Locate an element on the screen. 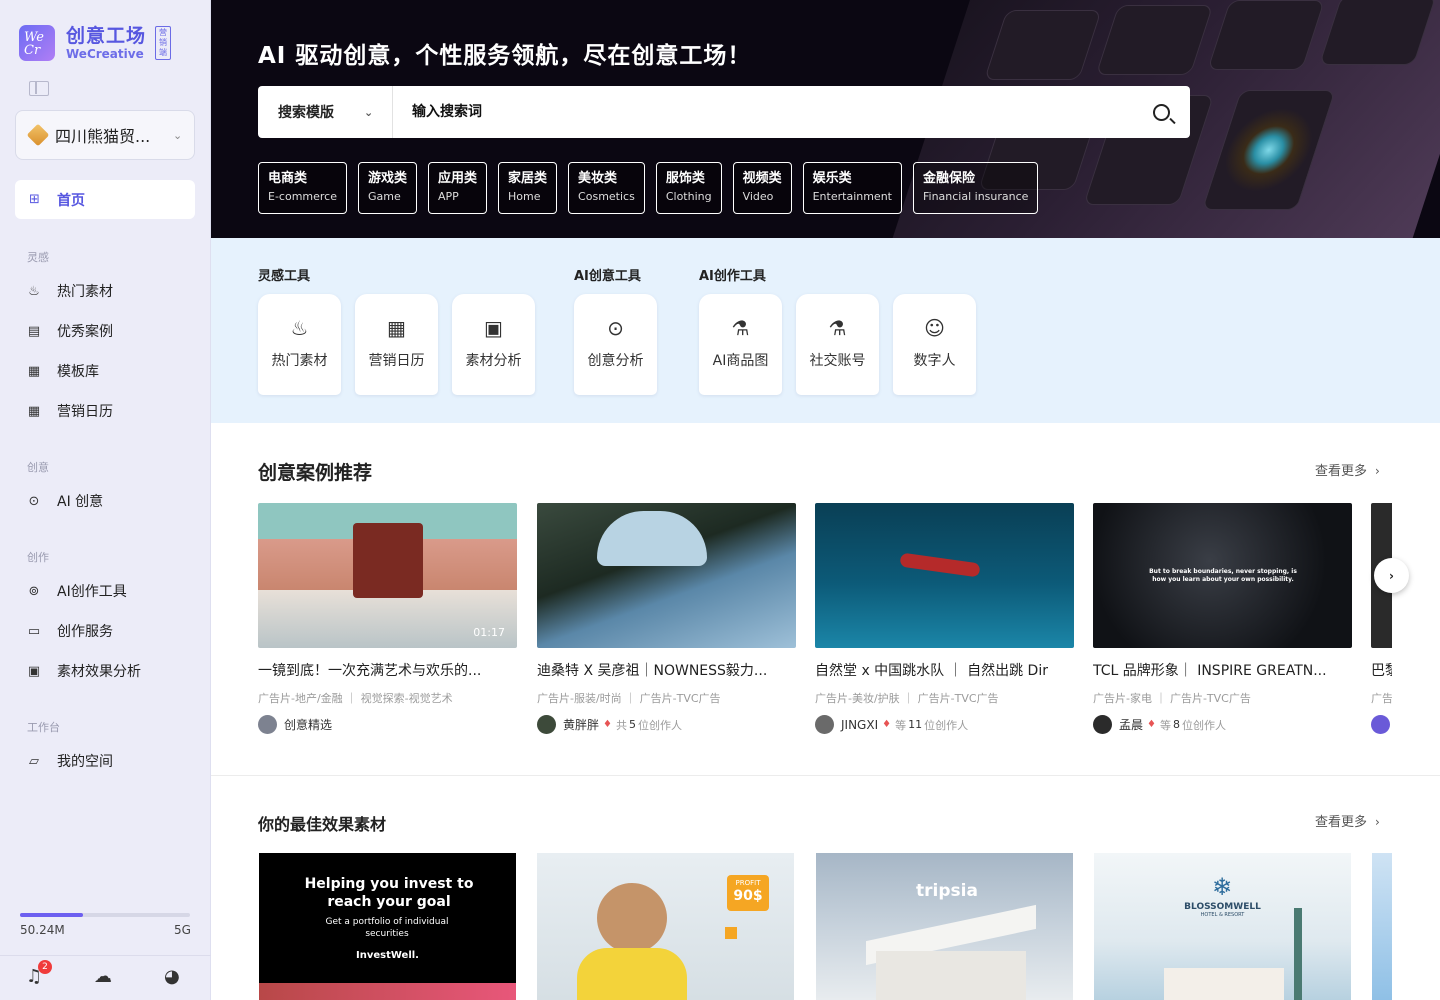 The image size is (1440, 1000). storage-bar is located at coordinates (105, 915).